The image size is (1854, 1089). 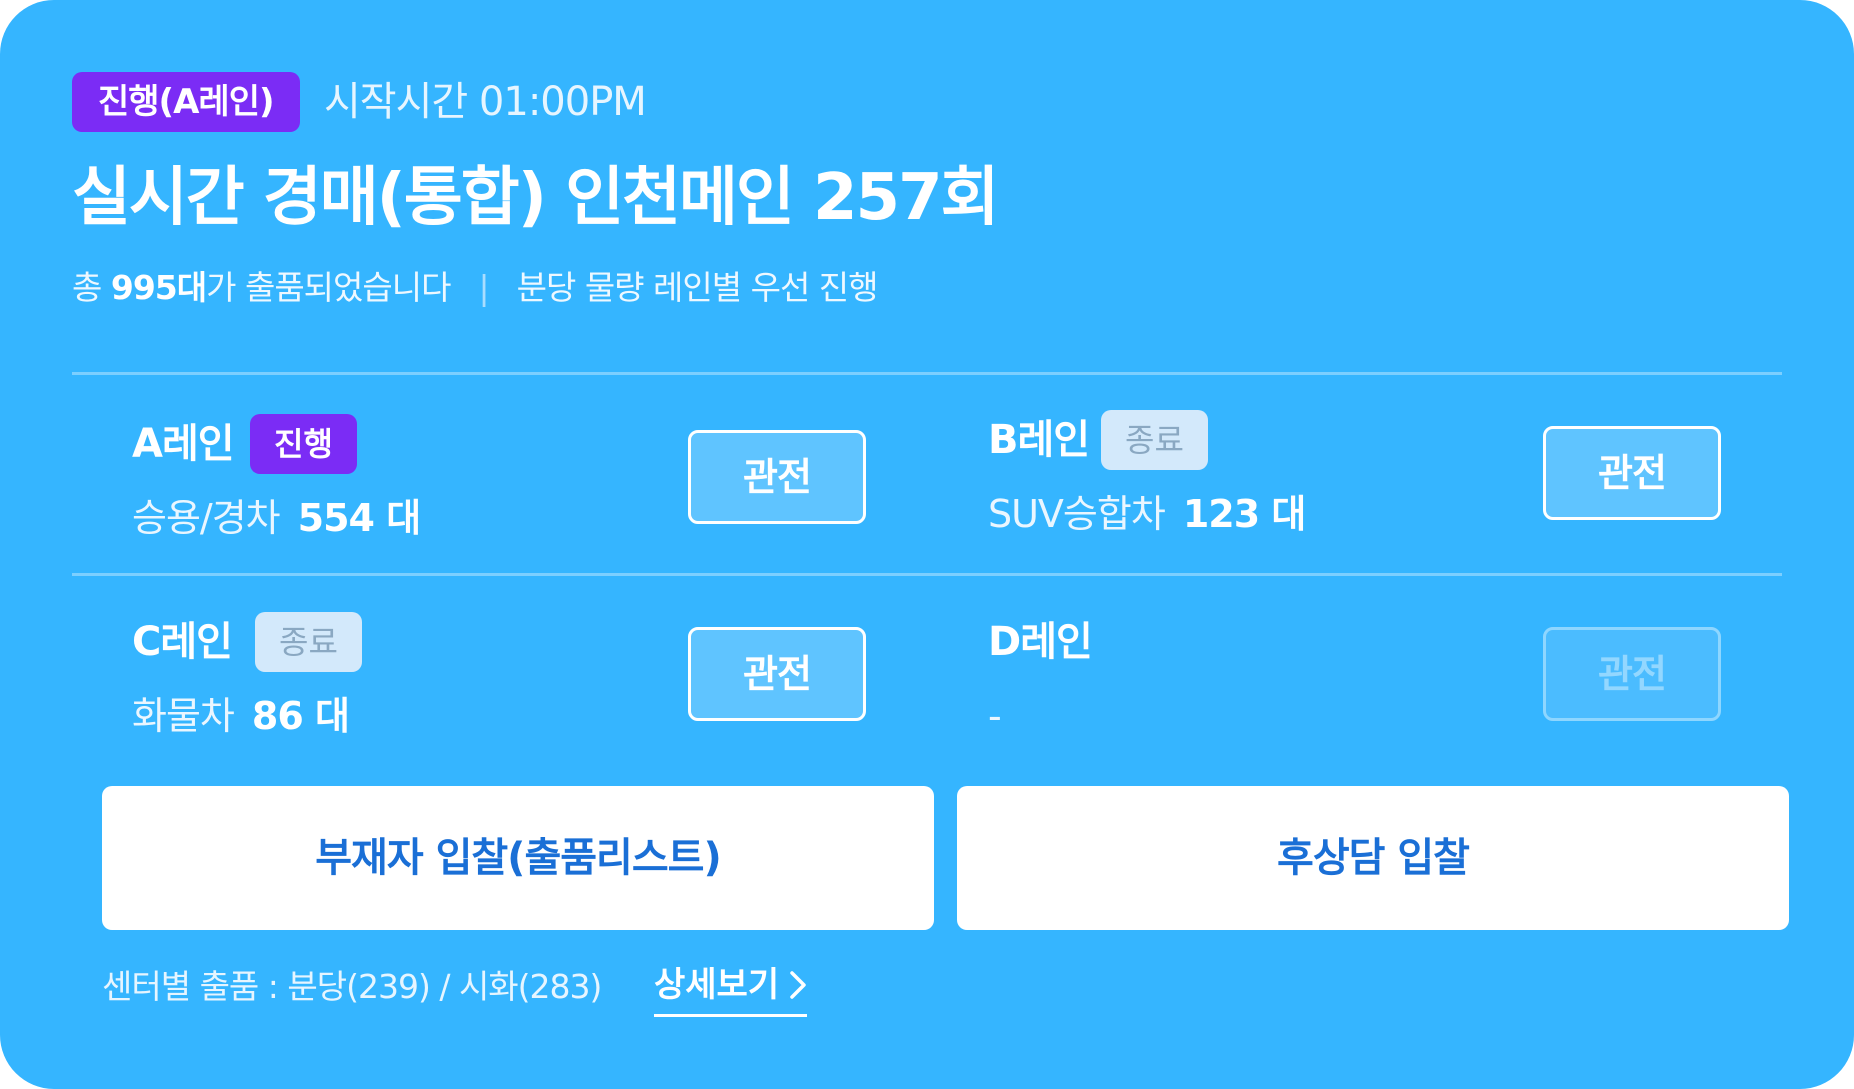 I want to click on lane-c-category: 화물차 86 대, so click(x=241, y=716).